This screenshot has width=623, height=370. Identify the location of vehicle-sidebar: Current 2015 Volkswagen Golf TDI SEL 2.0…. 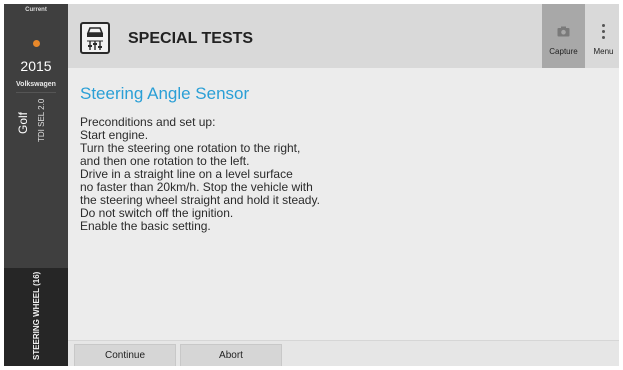
(36, 185).